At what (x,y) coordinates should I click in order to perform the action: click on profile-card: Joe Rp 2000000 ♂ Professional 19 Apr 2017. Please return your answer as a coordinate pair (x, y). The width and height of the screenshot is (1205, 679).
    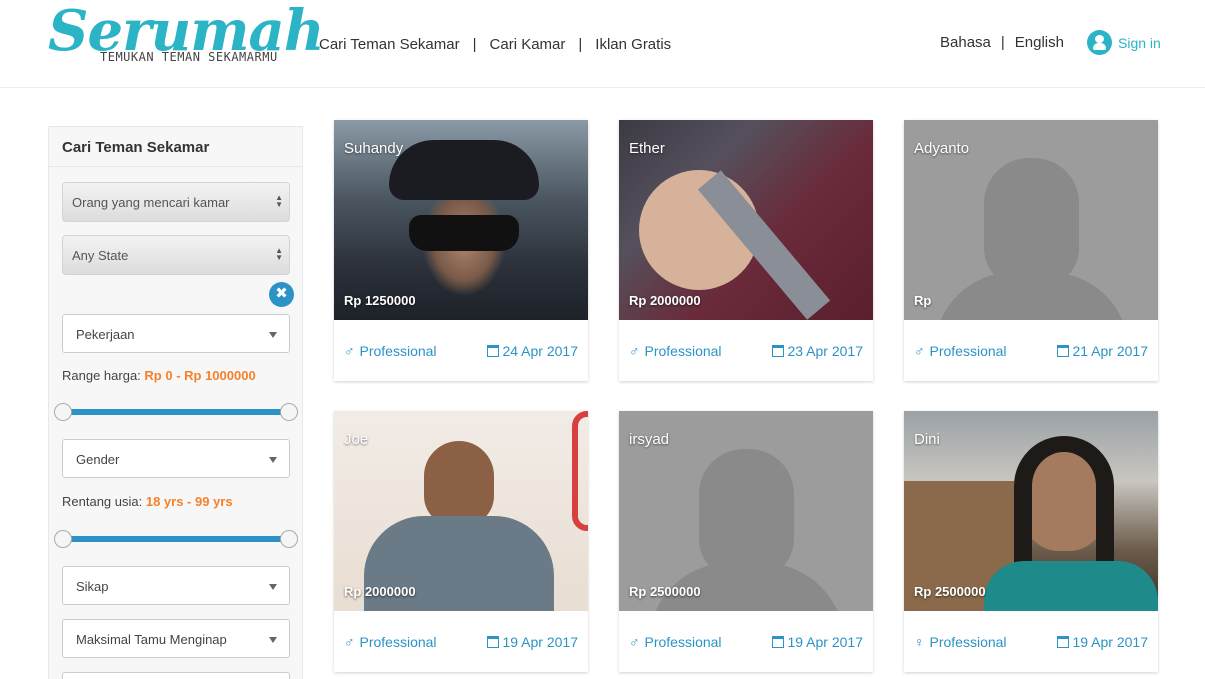
    Looking at the image, I should click on (461, 541).